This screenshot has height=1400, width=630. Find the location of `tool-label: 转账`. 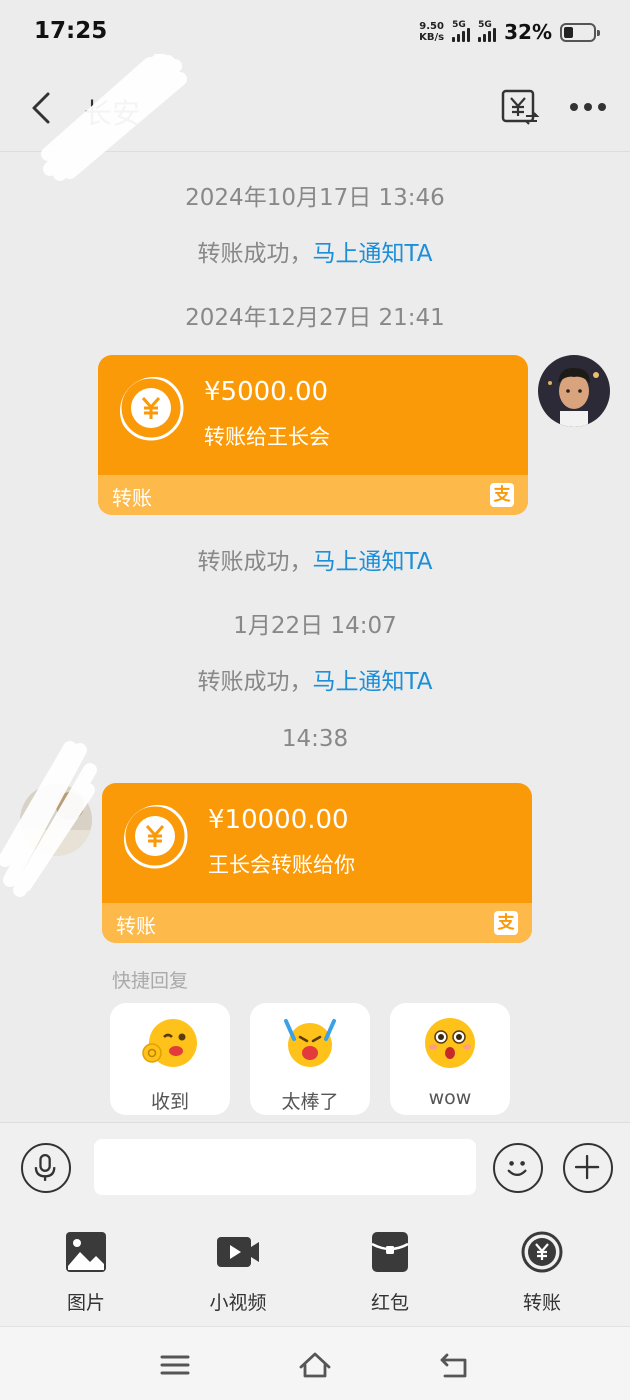

tool-label: 转账 is located at coordinates (541, 1303).